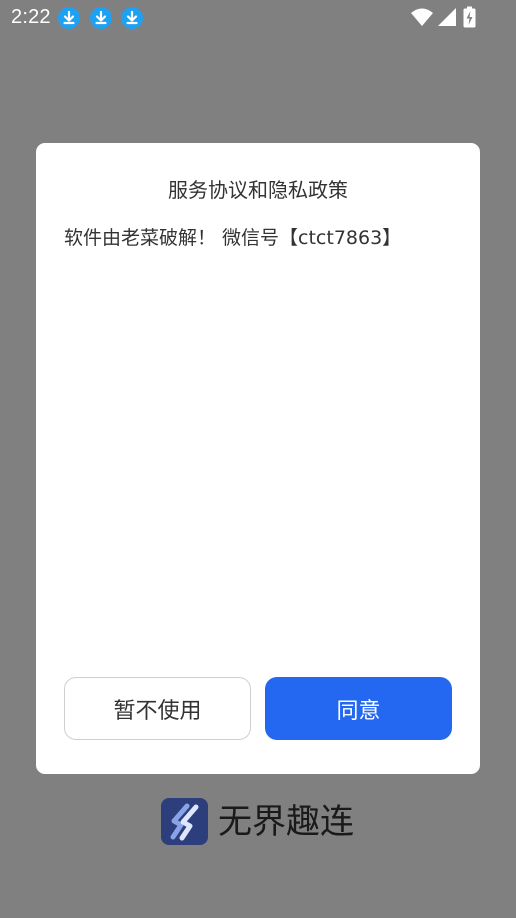 The image size is (516, 918). What do you see at coordinates (358, 708) in the screenshot?
I see `agree-button: 同意` at bounding box center [358, 708].